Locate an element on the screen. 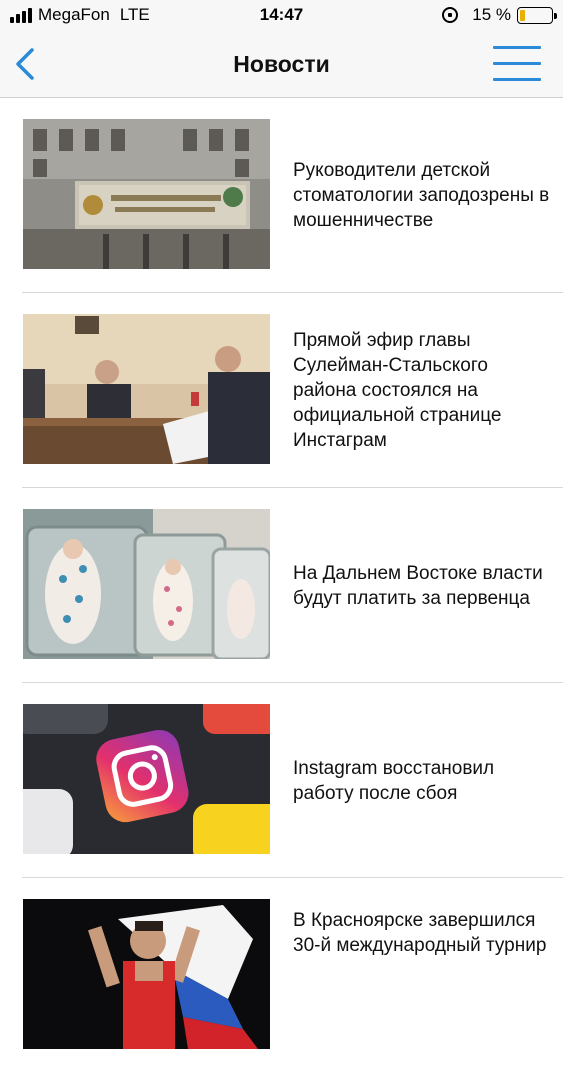 This screenshot has width=563, height=1073. instagram-app-icon-photo is located at coordinates (146, 779).